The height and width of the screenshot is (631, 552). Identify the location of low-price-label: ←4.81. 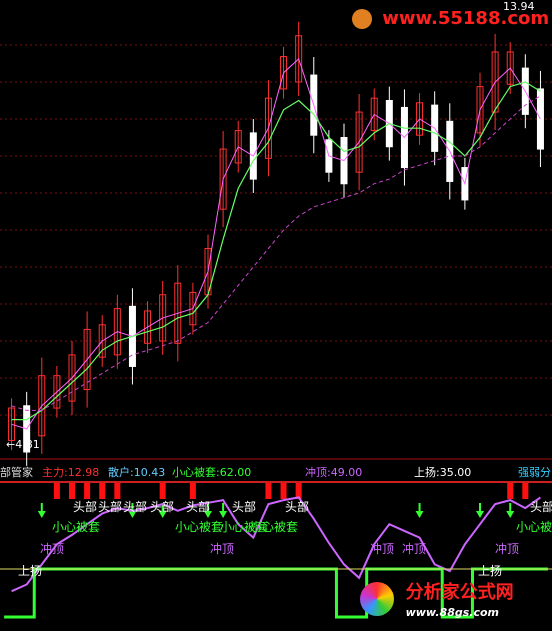
(23, 444).